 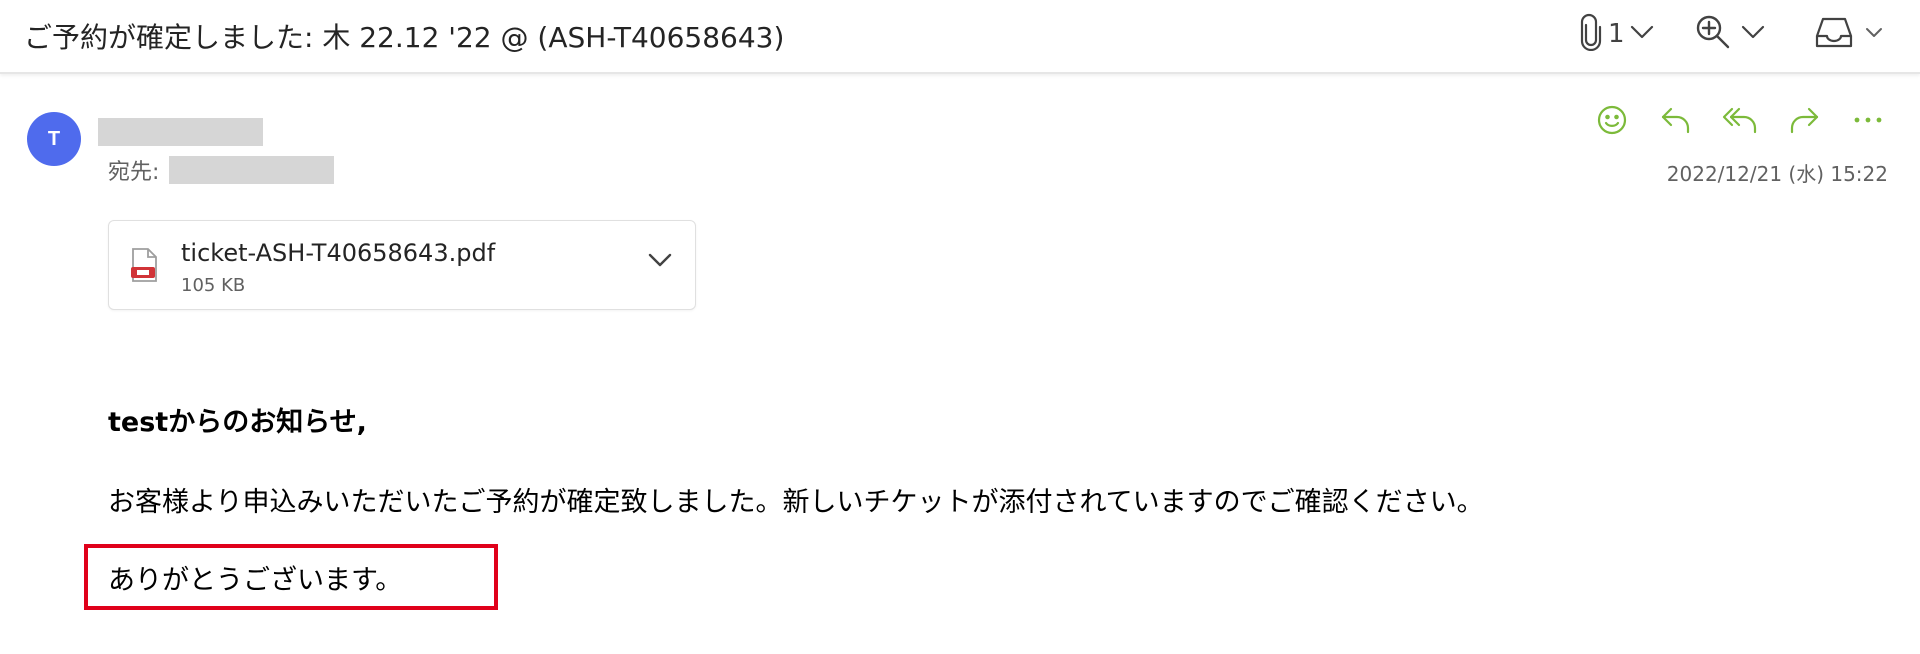 I want to click on zoom-in-icon, so click(x=1713, y=34).